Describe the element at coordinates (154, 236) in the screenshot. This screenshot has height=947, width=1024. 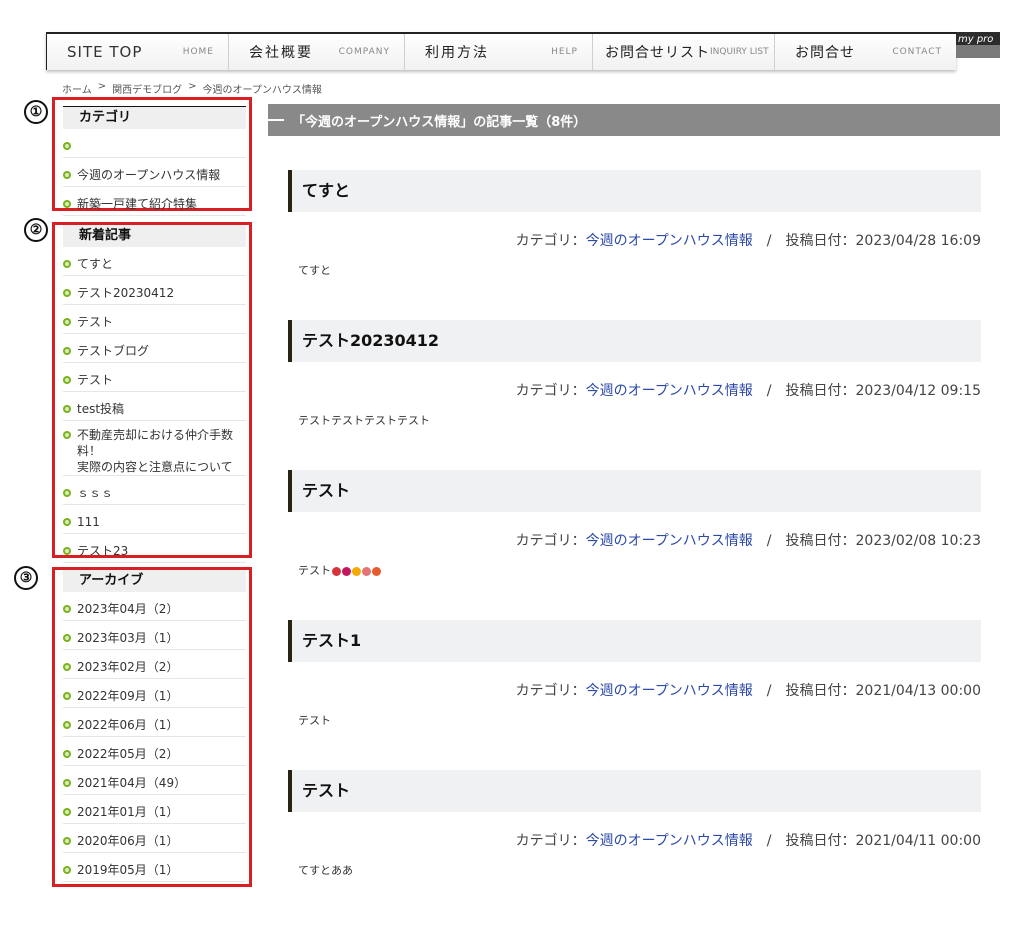
I see `widget-title: 新着記事` at that location.